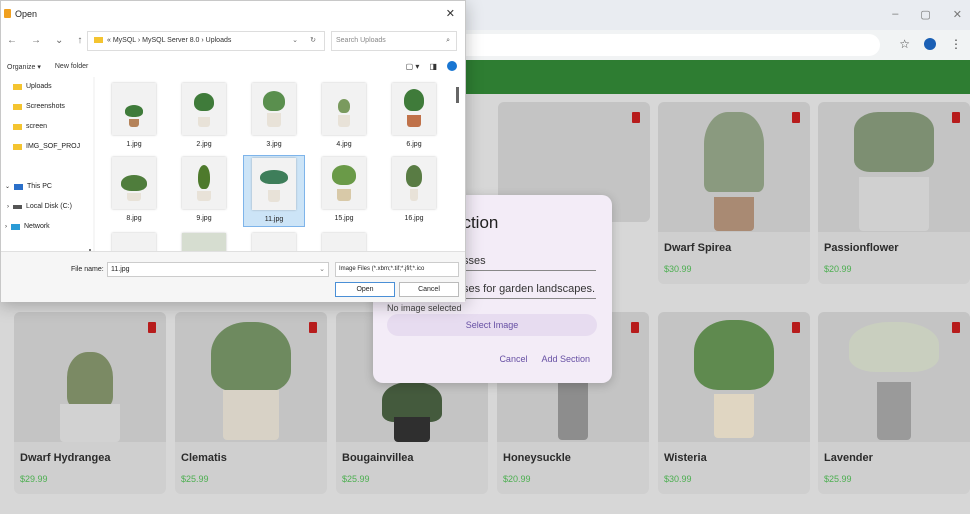  I want to click on section-name-field: sses, so click(529, 263).